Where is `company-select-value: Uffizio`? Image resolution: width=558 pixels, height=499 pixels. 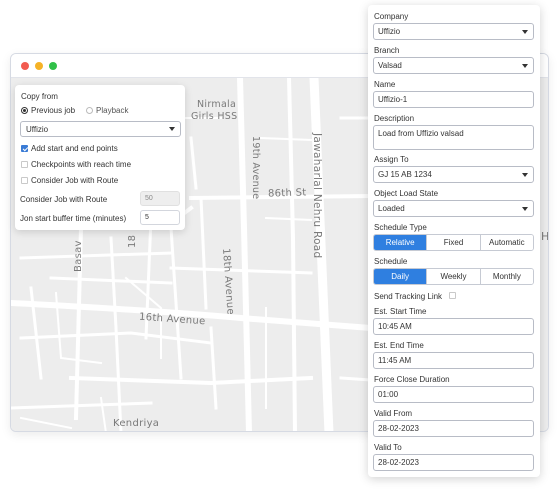 company-select-value: Uffizio is located at coordinates (389, 31).